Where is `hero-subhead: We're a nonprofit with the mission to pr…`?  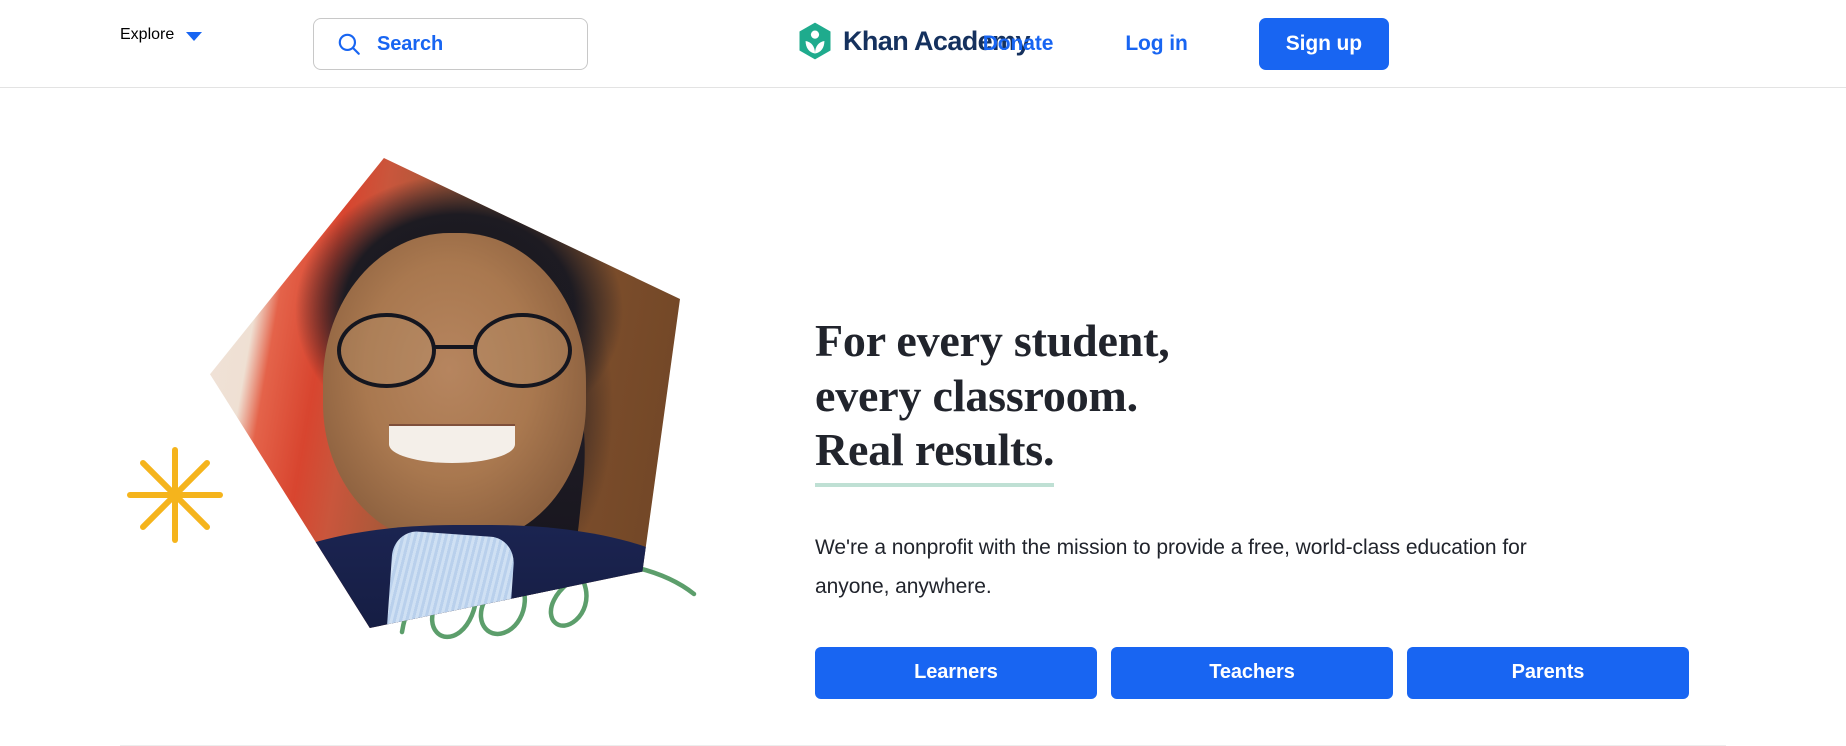 hero-subhead: We're a nonprofit with the mission to pr… is located at coordinates (1180, 568).